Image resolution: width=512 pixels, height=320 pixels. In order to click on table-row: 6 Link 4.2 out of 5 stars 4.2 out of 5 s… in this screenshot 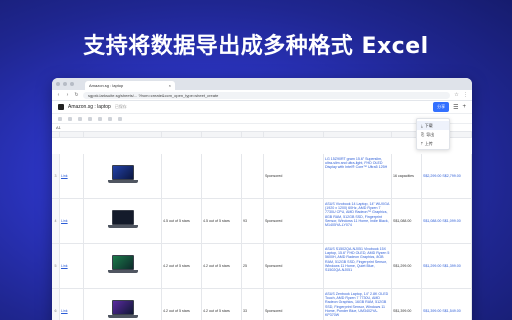, I will do `click(262, 304)`.